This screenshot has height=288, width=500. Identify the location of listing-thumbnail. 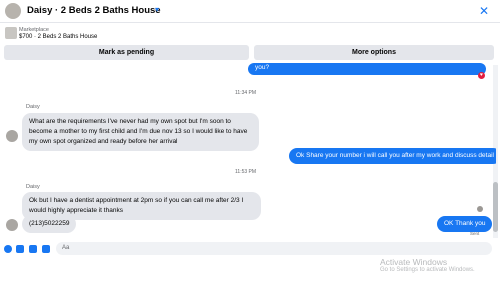
(11, 33).